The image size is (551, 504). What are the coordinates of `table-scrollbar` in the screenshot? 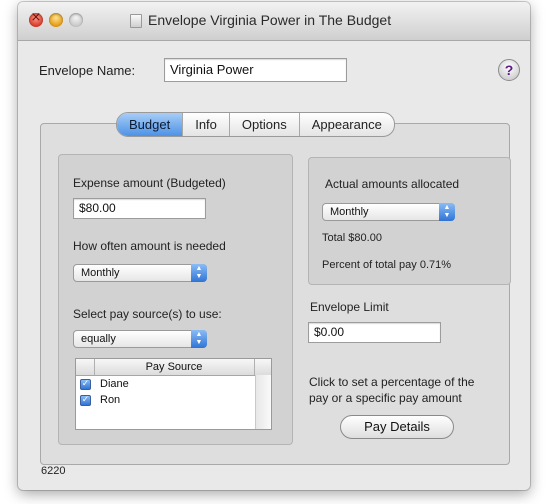 It's located at (263, 402).